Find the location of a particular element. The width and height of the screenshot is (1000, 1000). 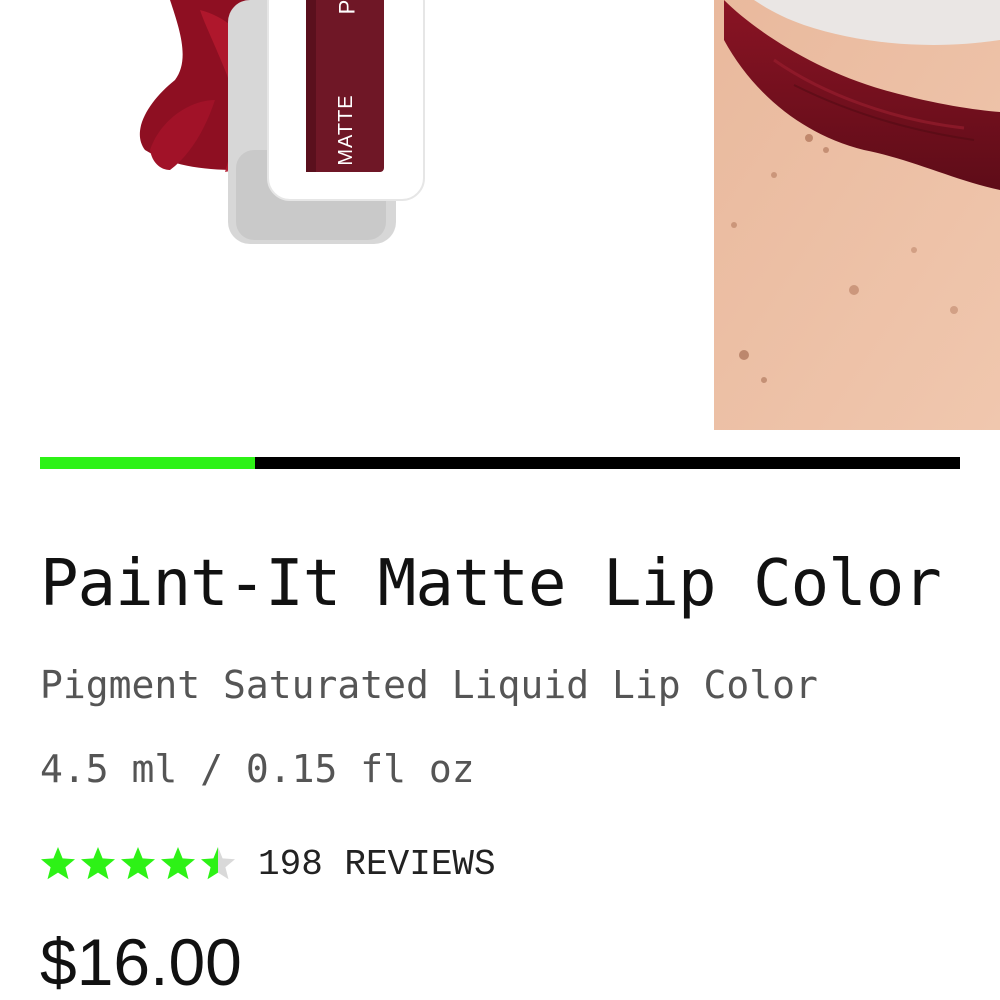

model-lips-illustration is located at coordinates (857, 215).